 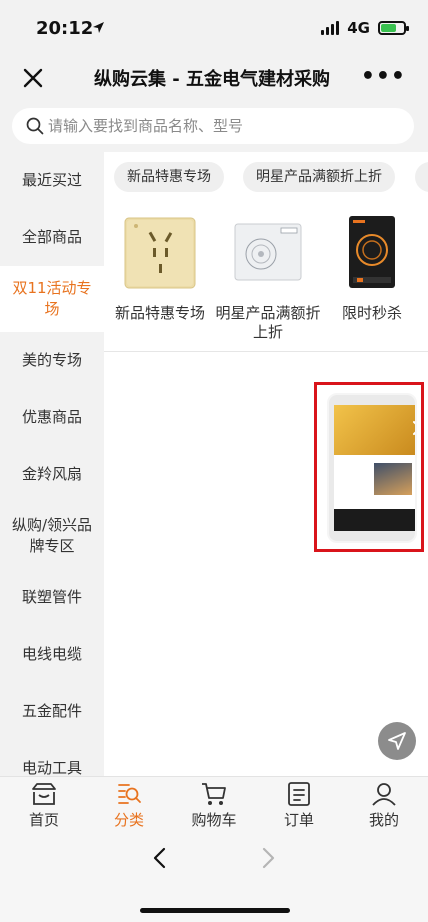 I want to click on sidebar-item-fans: 金羚风扇, so click(x=52, y=474).